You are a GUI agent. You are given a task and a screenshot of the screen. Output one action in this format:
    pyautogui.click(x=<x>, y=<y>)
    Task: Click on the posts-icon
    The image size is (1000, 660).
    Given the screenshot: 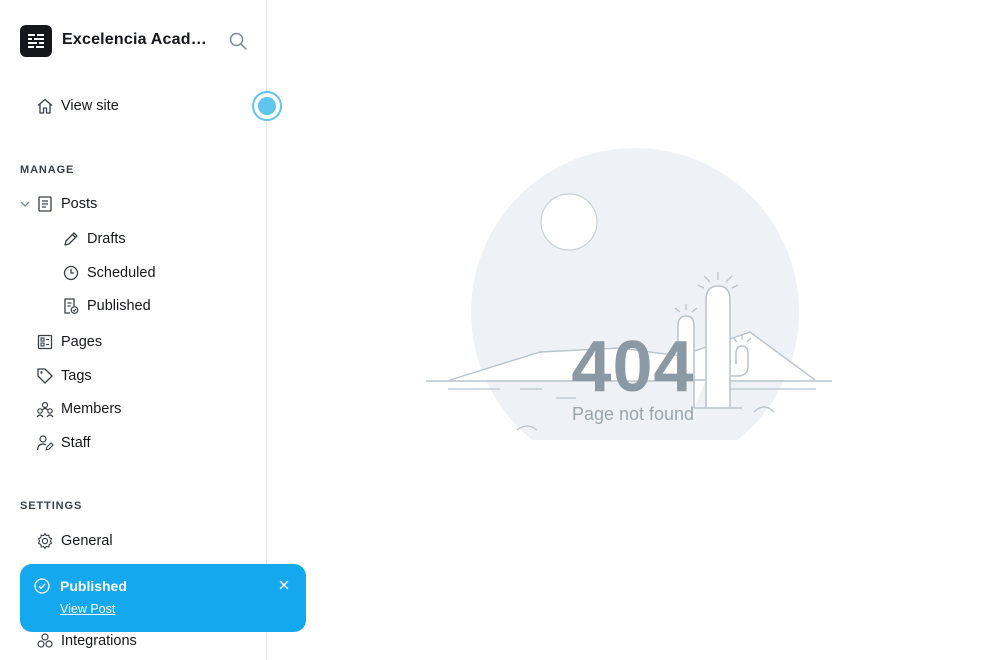 What is the action you would take?
    pyautogui.click(x=45, y=204)
    